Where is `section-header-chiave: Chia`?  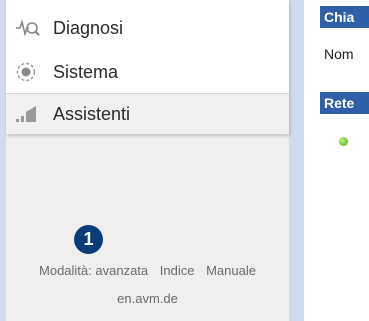 section-header-chiave: Chia is located at coordinates (344, 17).